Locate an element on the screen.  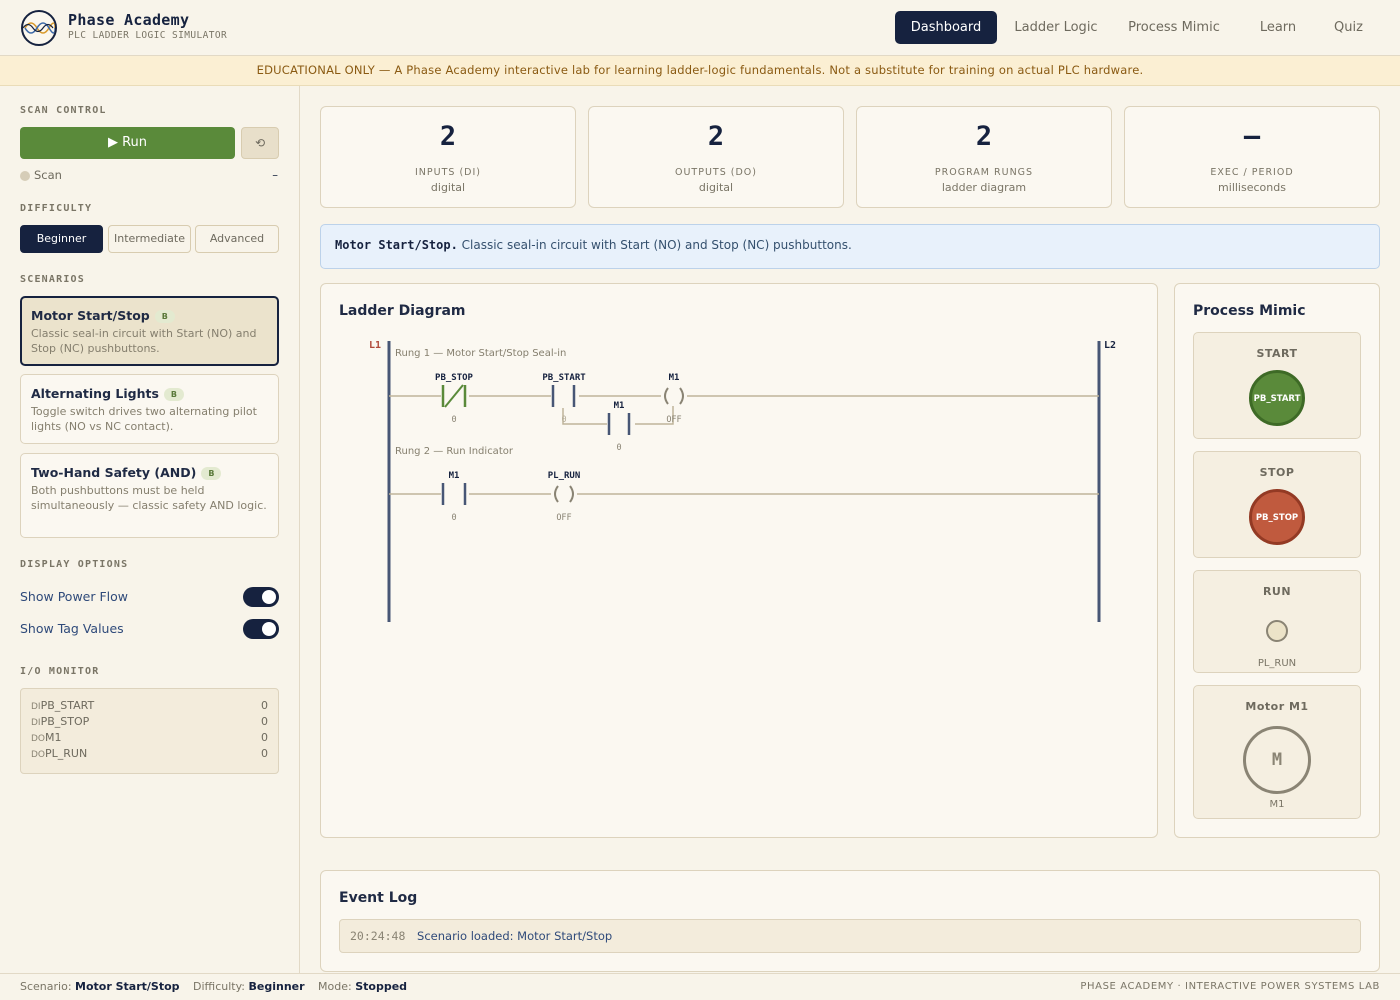
run-pilot-light-icon is located at coordinates (1277, 631).